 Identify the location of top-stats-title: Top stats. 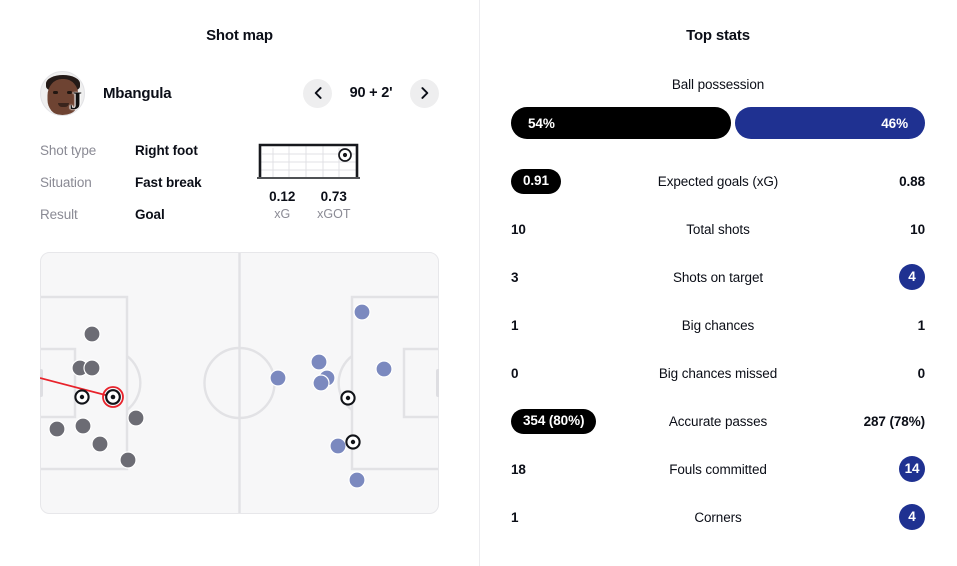
(718, 35).